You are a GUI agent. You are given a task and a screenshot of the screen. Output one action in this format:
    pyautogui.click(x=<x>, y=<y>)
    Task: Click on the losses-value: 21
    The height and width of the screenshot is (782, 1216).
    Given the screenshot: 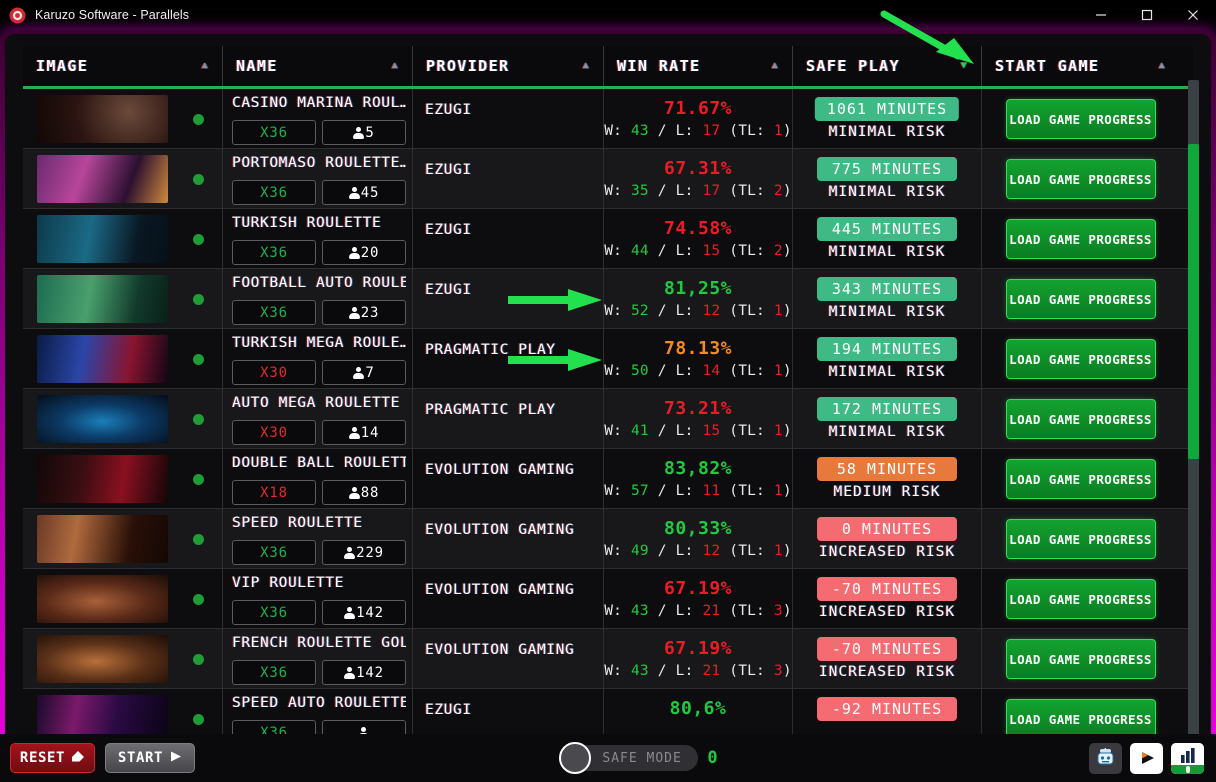 What is the action you would take?
    pyautogui.click(x=711, y=611)
    